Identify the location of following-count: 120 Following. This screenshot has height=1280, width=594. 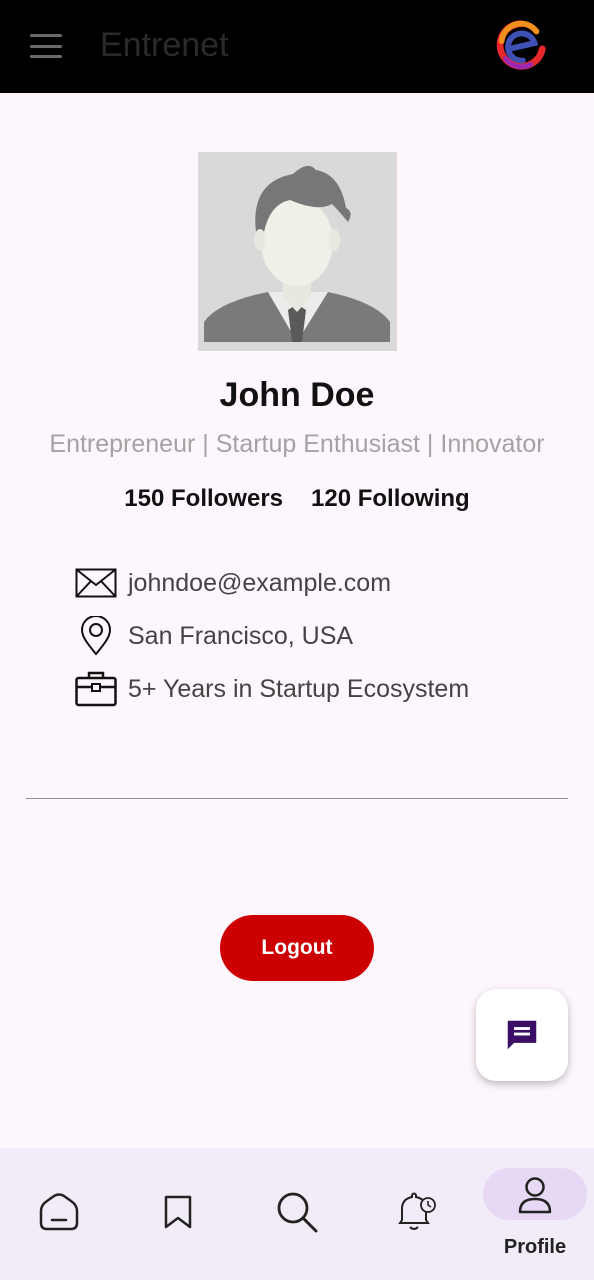
(390, 498).